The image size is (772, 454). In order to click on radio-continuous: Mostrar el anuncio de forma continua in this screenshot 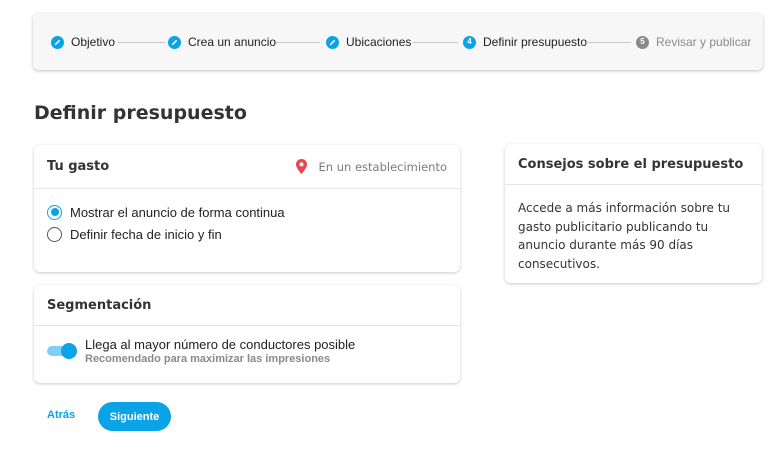, I will do `click(247, 212)`.